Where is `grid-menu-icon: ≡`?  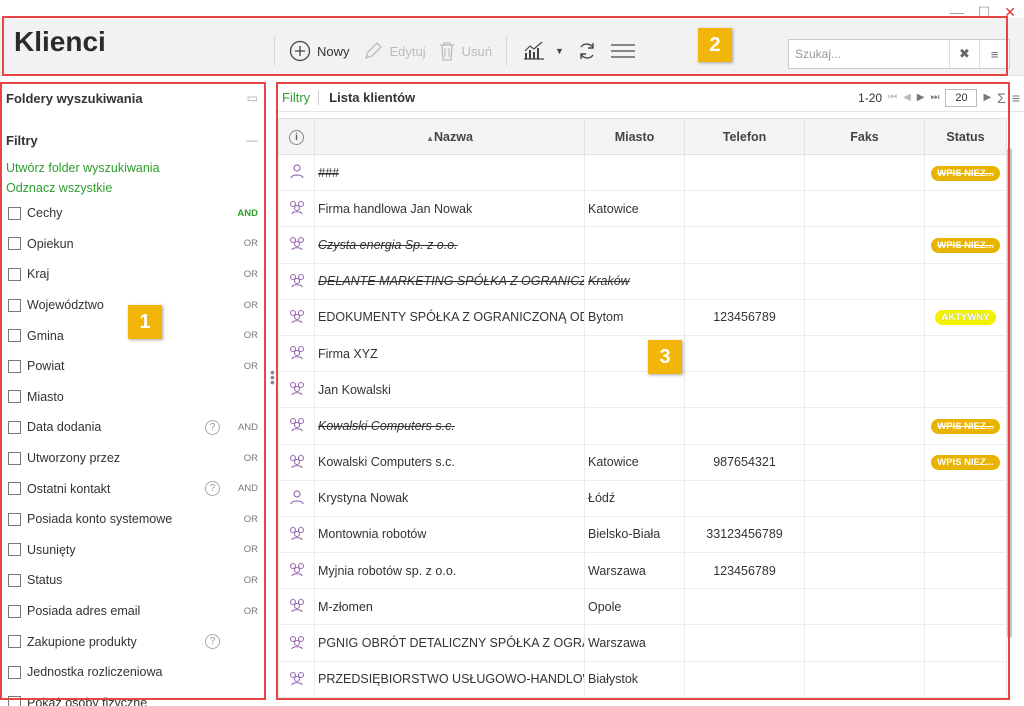 grid-menu-icon: ≡ is located at coordinates (1016, 98).